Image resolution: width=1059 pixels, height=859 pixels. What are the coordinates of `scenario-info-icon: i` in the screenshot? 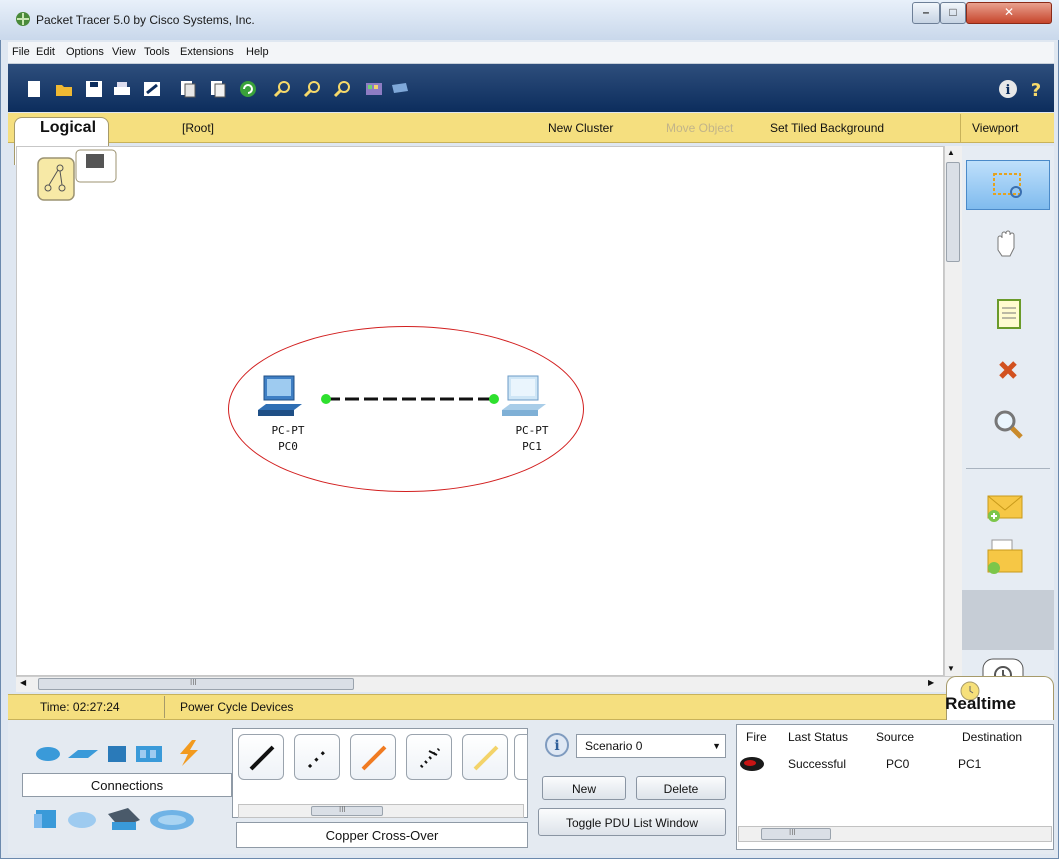 It's located at (557, 745).